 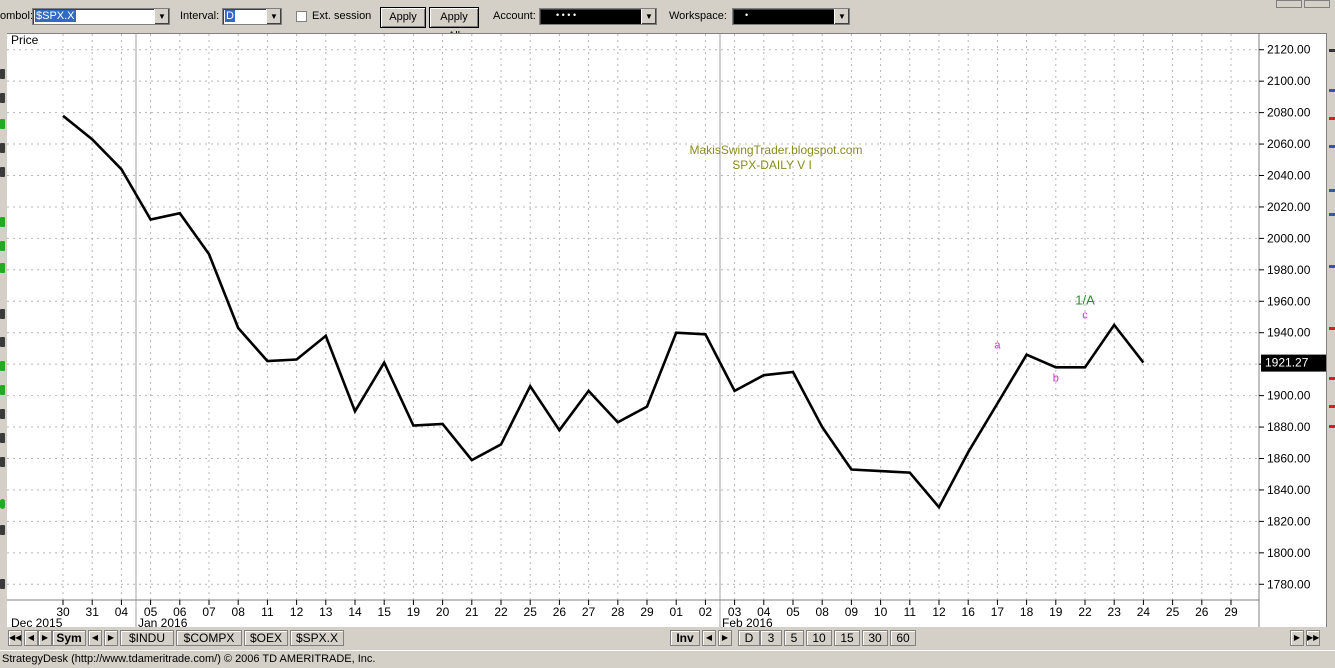 I want to click on interval-tab: 15, so click(x=847, y=638).